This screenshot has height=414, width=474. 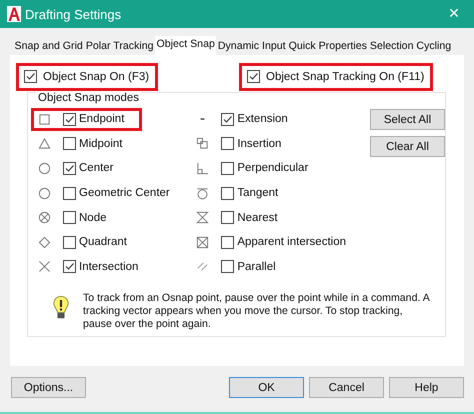 What do you see at coordinates (73, 14) in the screenshot?
I see `window-title: Drafting Settings` at bounding box center [73, 14].